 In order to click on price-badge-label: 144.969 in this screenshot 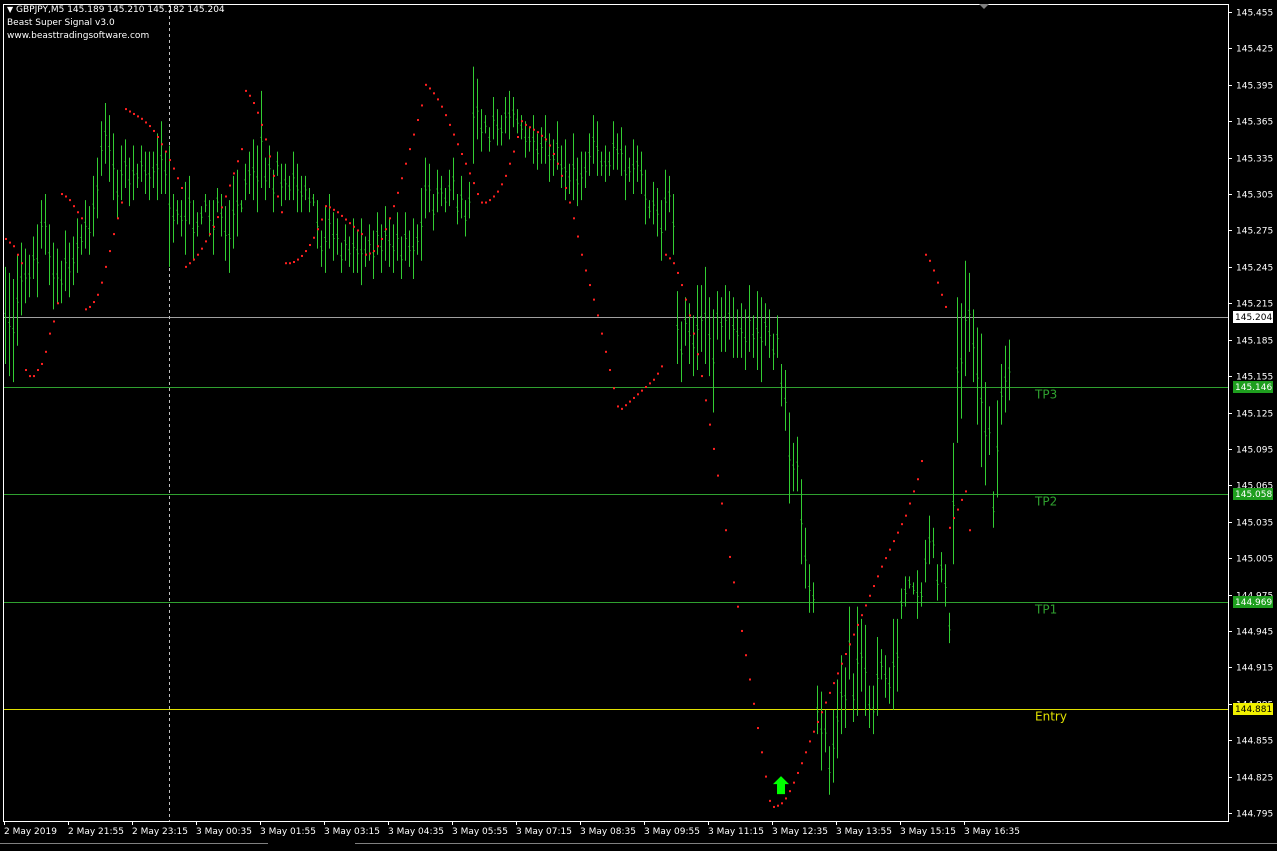, I will do `click(1253, 603)`.